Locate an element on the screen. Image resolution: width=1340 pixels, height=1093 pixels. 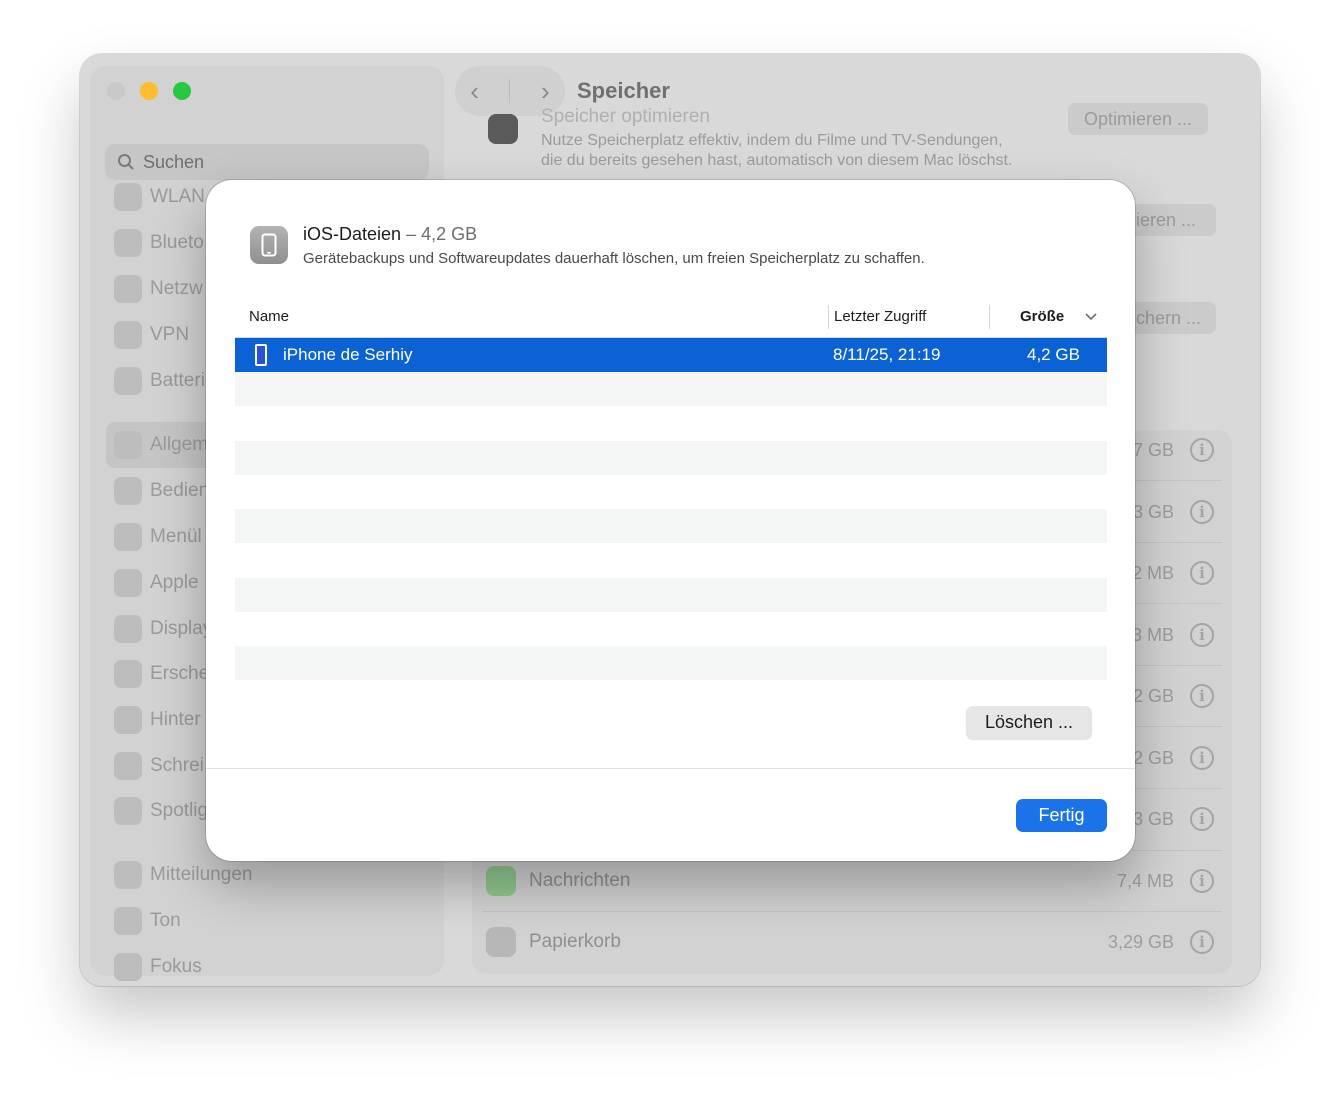
screensaver-icon is located at coordinates (128, 766).